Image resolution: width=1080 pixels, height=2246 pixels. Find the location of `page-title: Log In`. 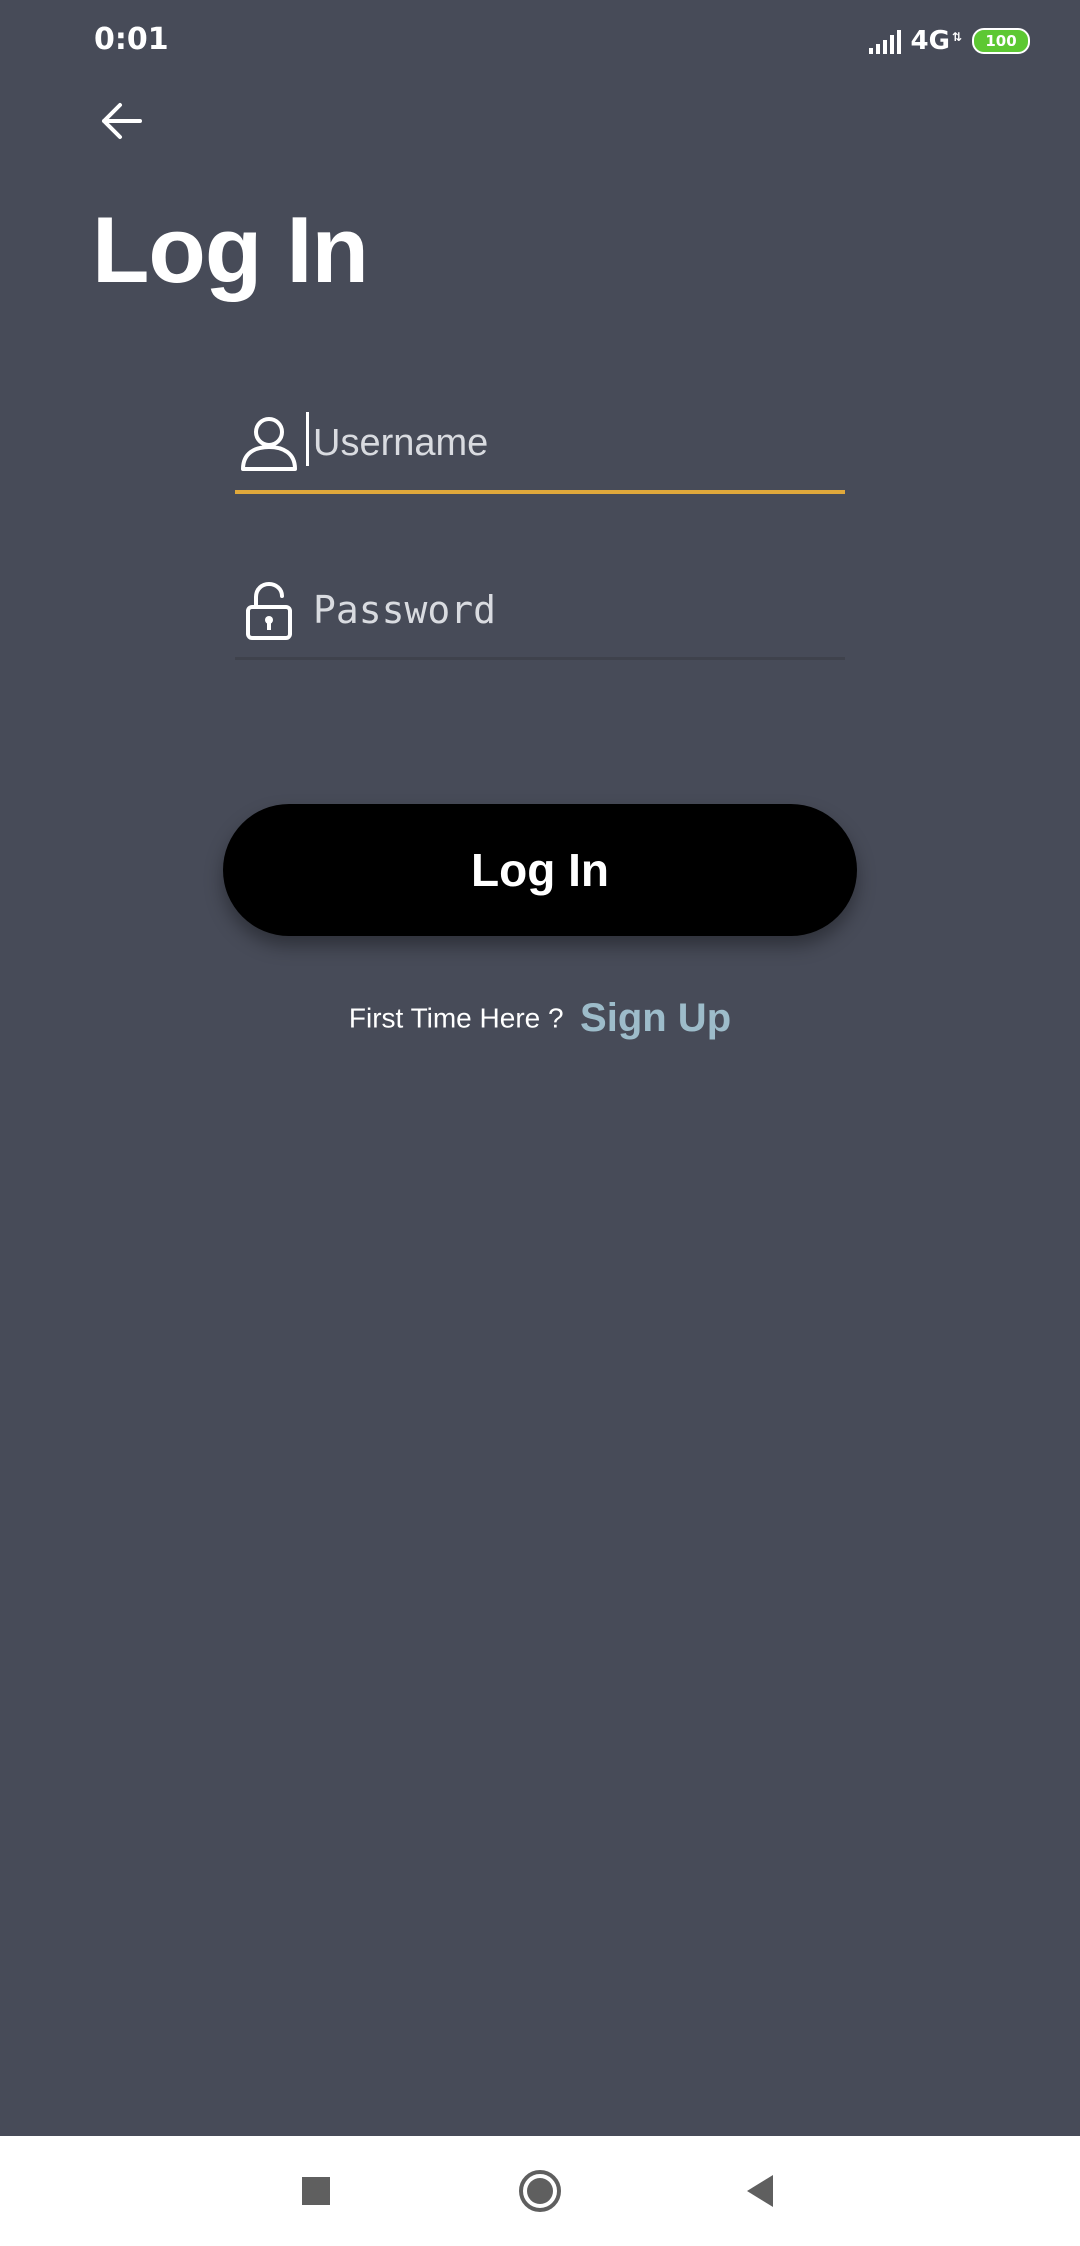

page-title: Log In is located at coordinates (230, 249).